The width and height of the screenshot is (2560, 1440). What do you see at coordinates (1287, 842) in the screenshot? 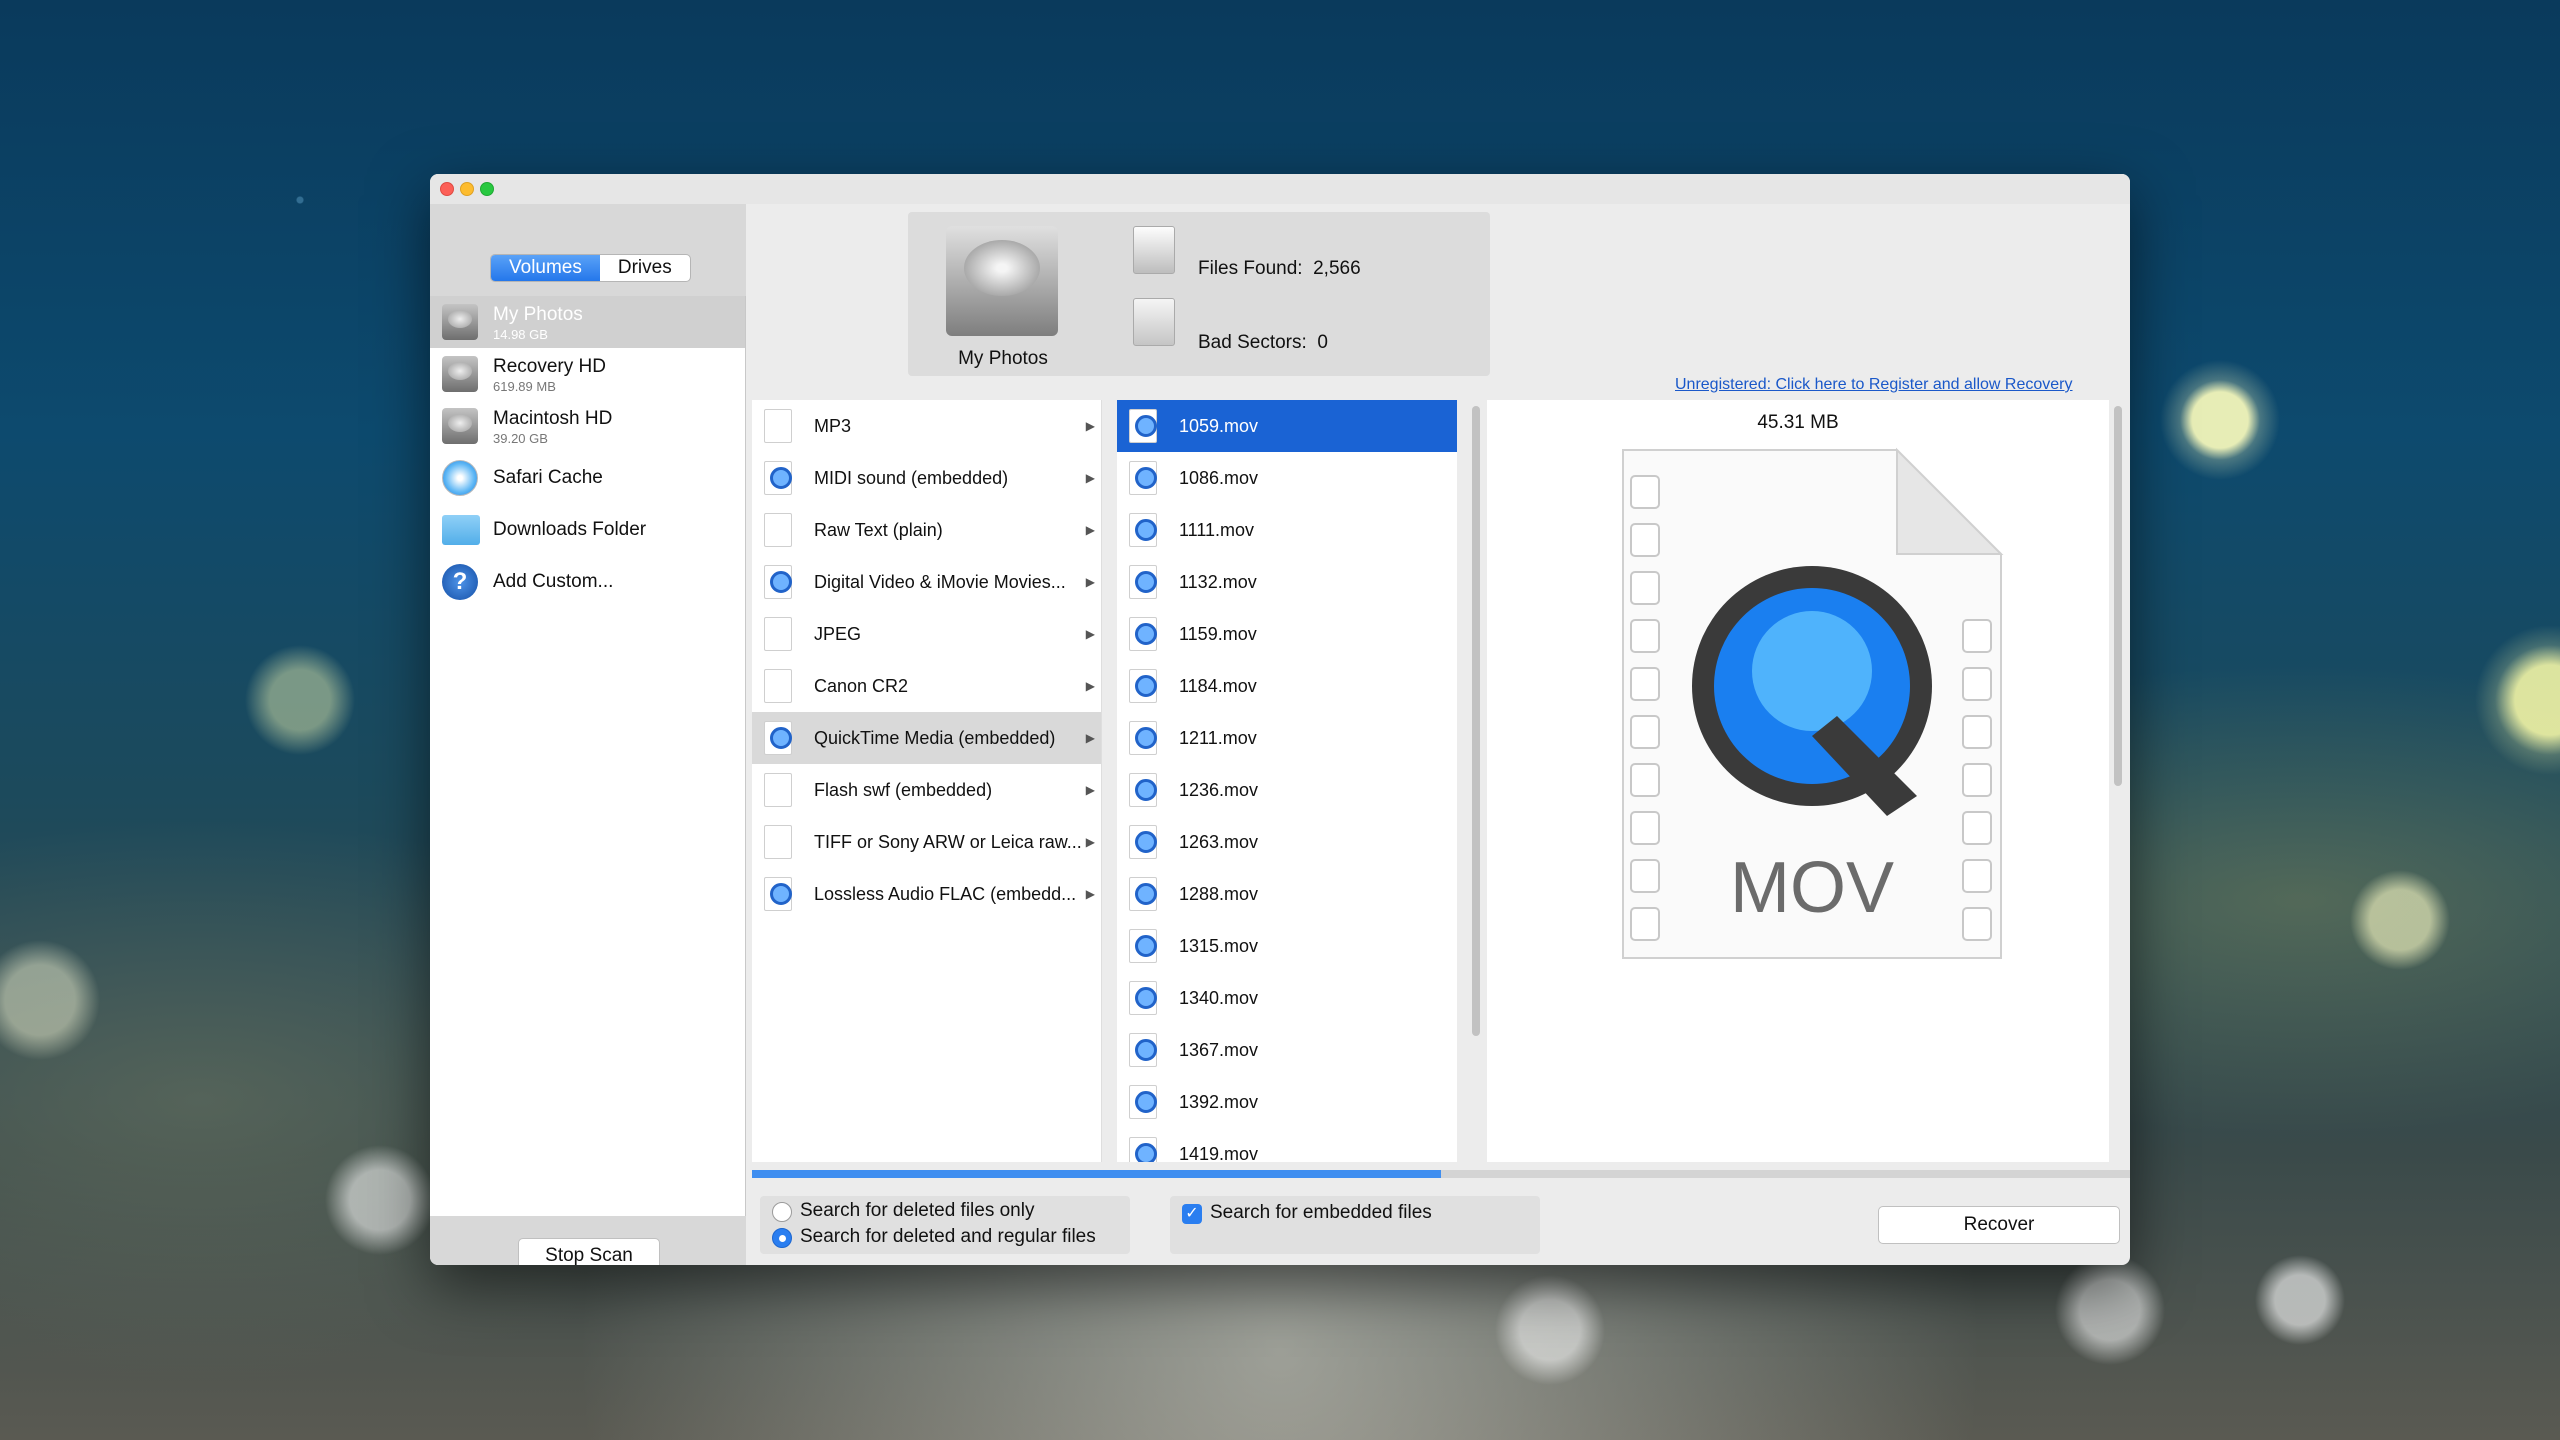
I see `file-row: 1263.mov` at bounding box center [1287, 842].